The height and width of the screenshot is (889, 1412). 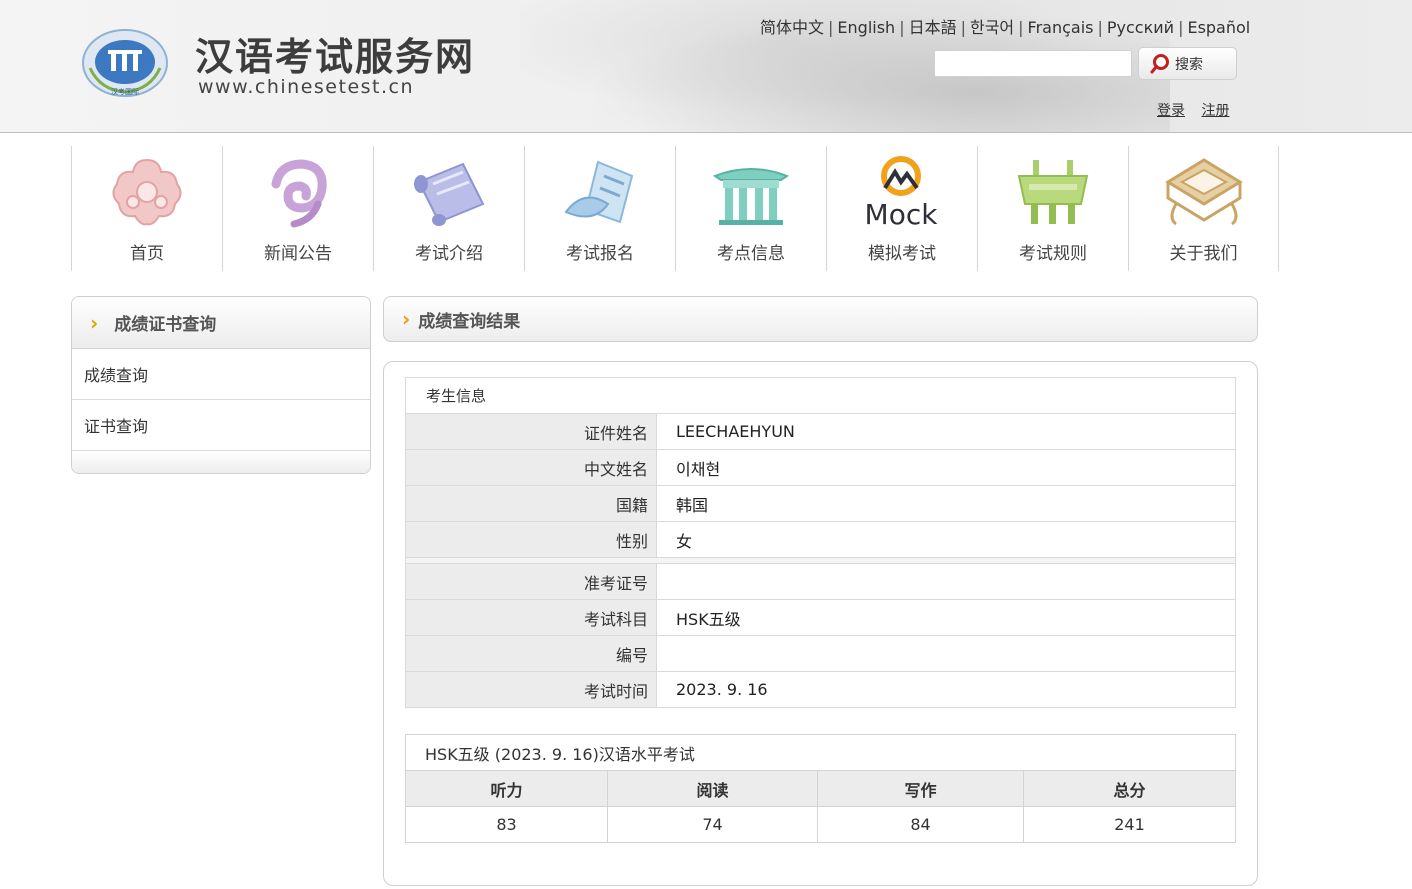 I want to click on mock-icon: Mock, so click(x=902, y=193).